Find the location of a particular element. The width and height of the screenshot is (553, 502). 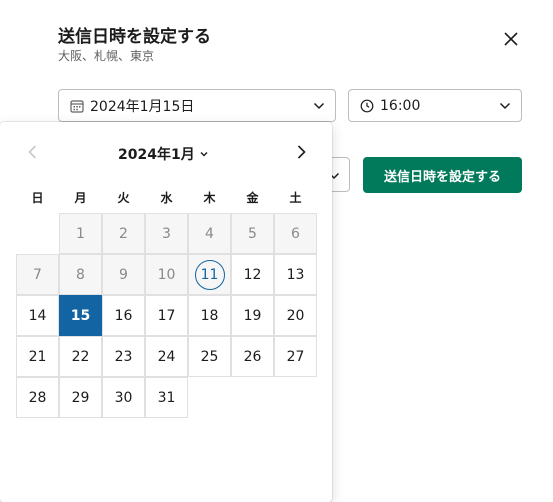

weekday-label: 月 is located at coordinates (80, 198).